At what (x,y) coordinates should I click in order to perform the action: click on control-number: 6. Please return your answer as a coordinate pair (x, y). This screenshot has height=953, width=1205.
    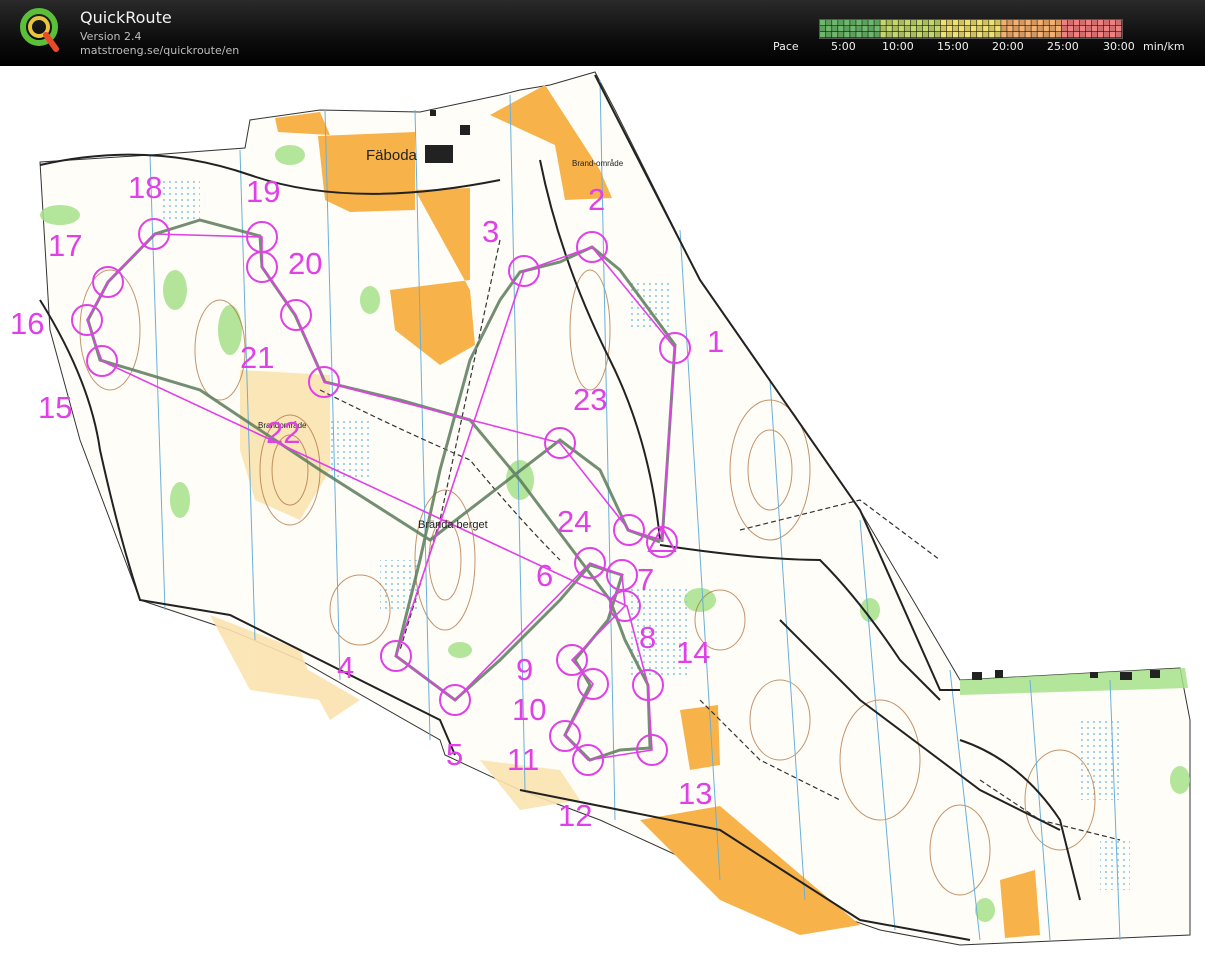
    Looking at the image, I should click on (544, 575).